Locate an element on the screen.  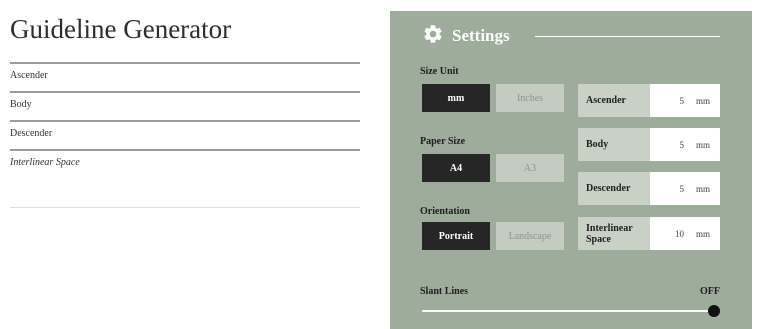
ascender-input: 5 mm is located at coordinates (685, 100).